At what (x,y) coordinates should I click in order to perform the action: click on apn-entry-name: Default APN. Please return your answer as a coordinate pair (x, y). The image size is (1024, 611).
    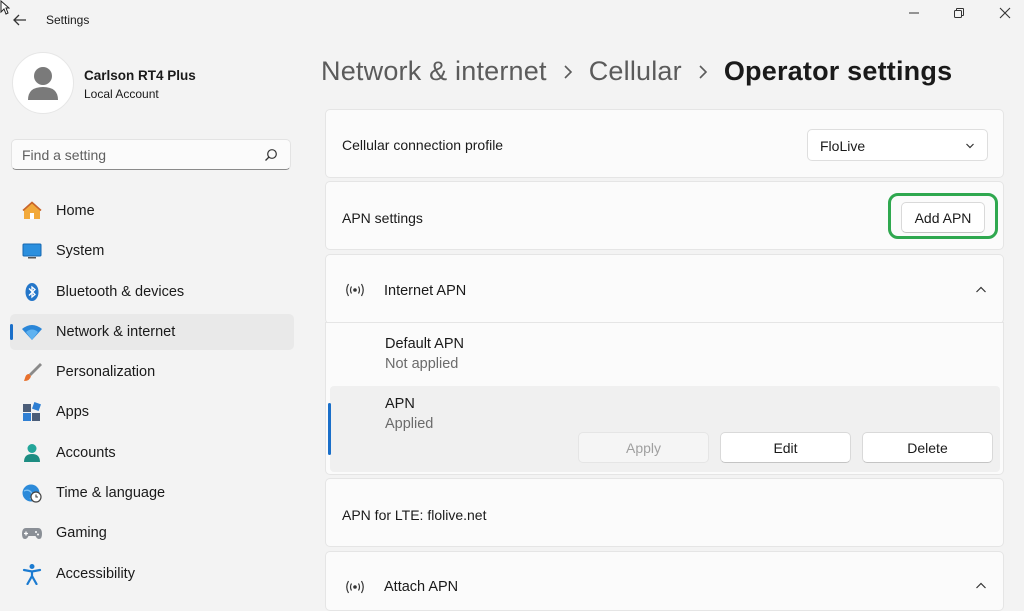
    Looking at the image, I should click on (424, 344).